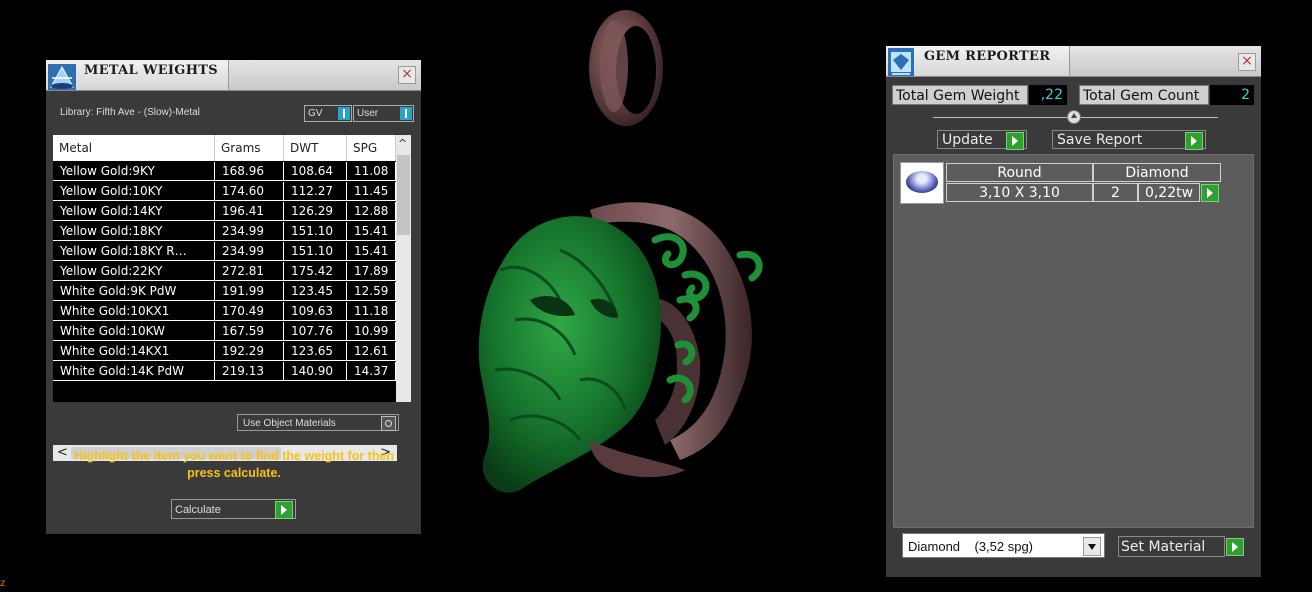 This screenshot has width=1312, height=592. I want to click on cell-metal: White Gold:10KX1, so click(134, 311).